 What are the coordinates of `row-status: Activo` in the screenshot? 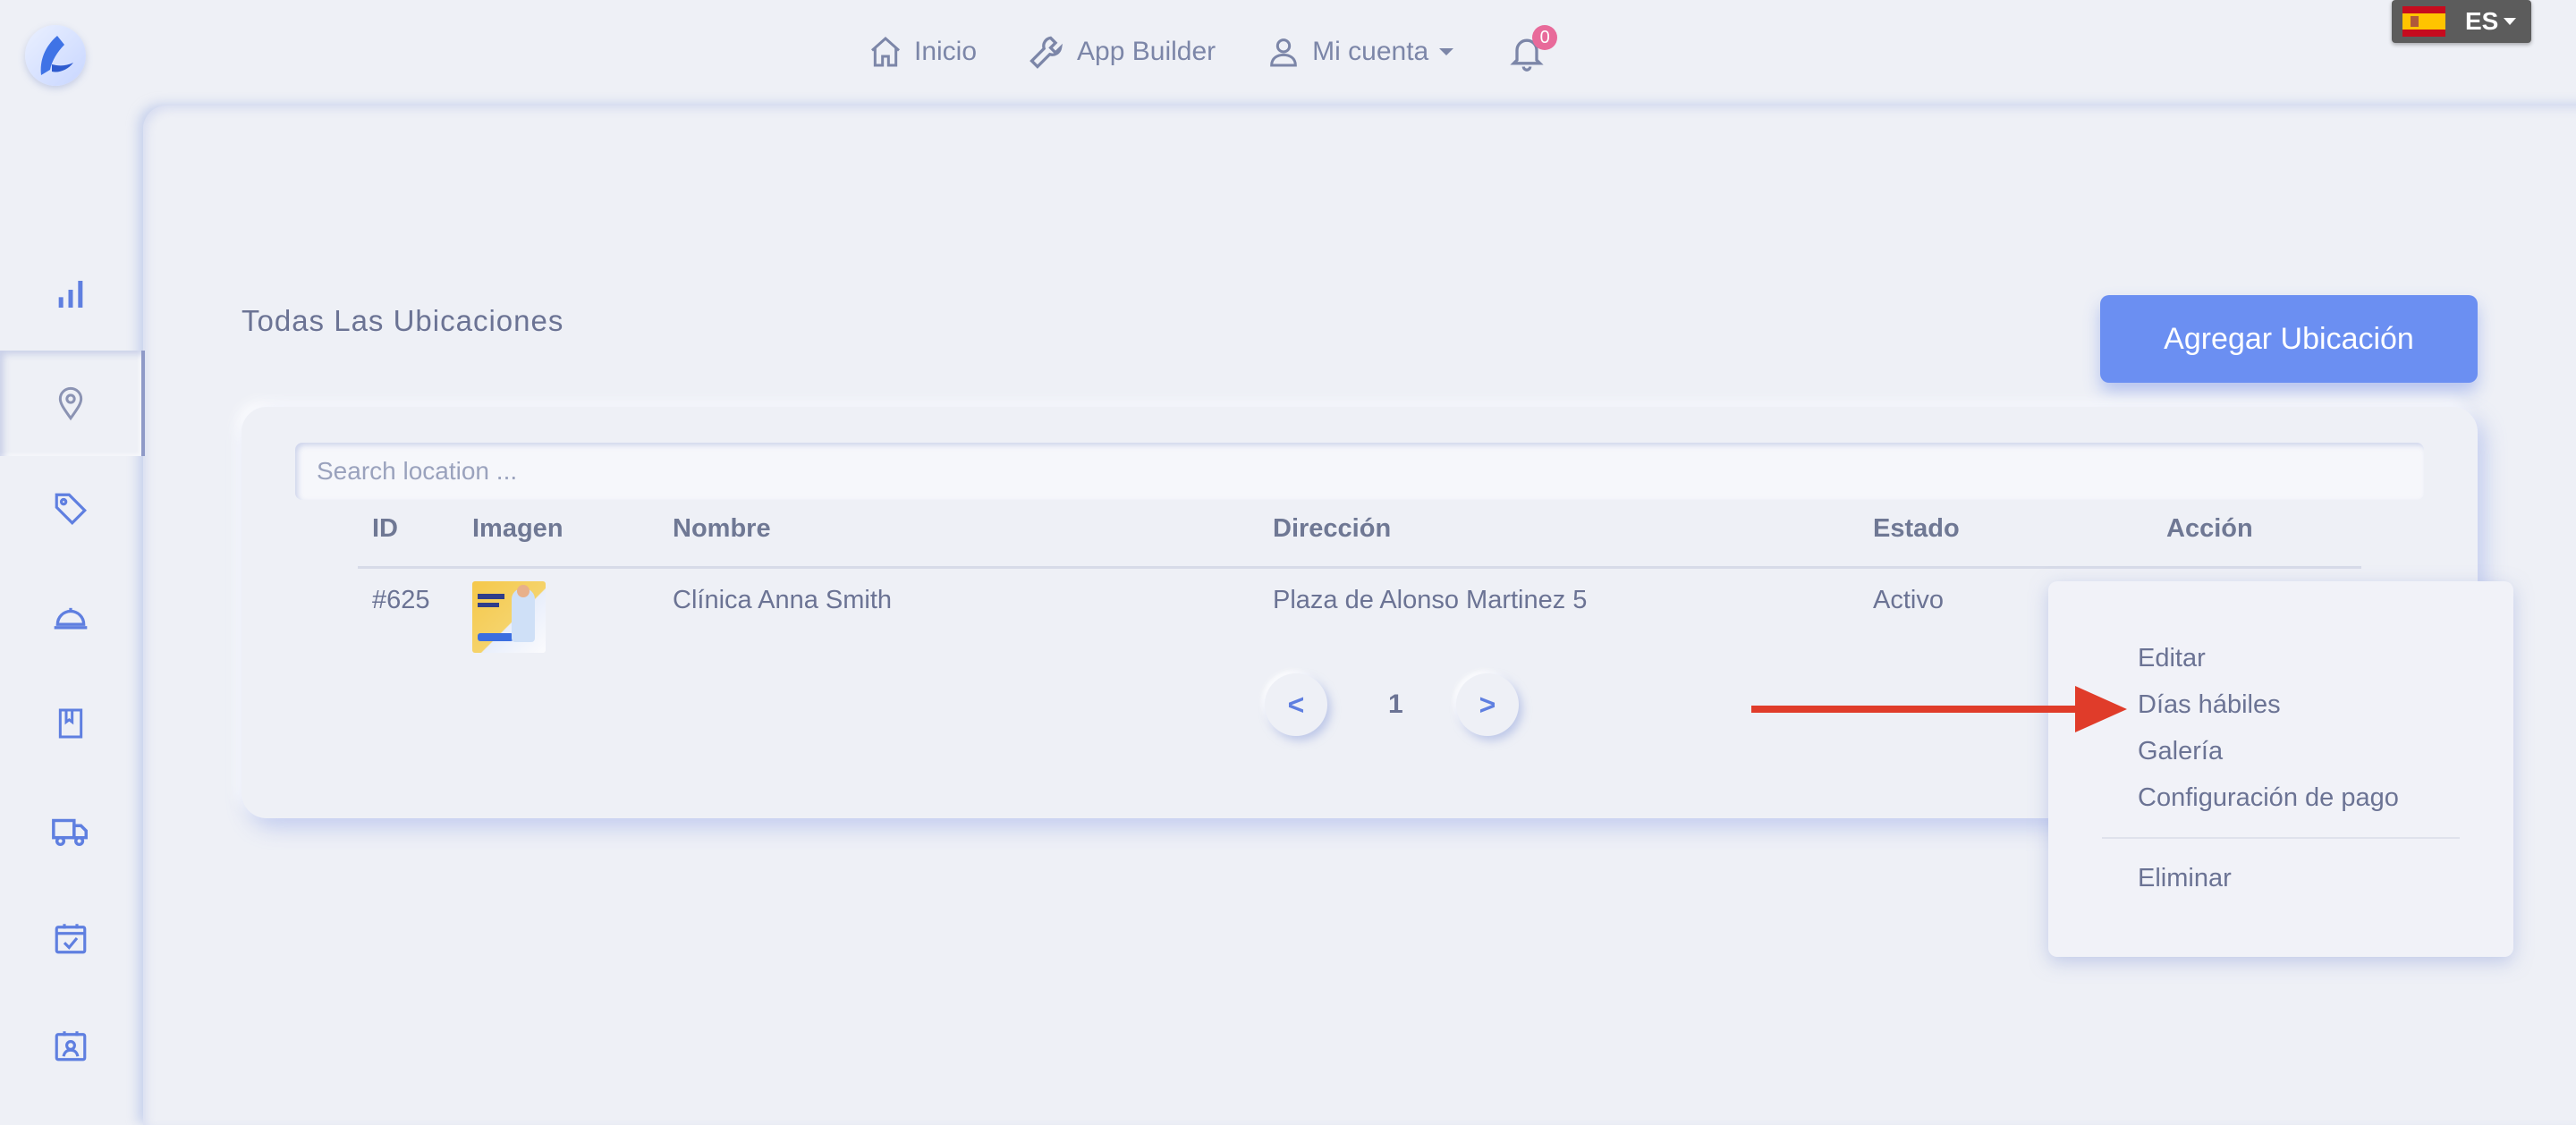 It's located at (1908, 600).